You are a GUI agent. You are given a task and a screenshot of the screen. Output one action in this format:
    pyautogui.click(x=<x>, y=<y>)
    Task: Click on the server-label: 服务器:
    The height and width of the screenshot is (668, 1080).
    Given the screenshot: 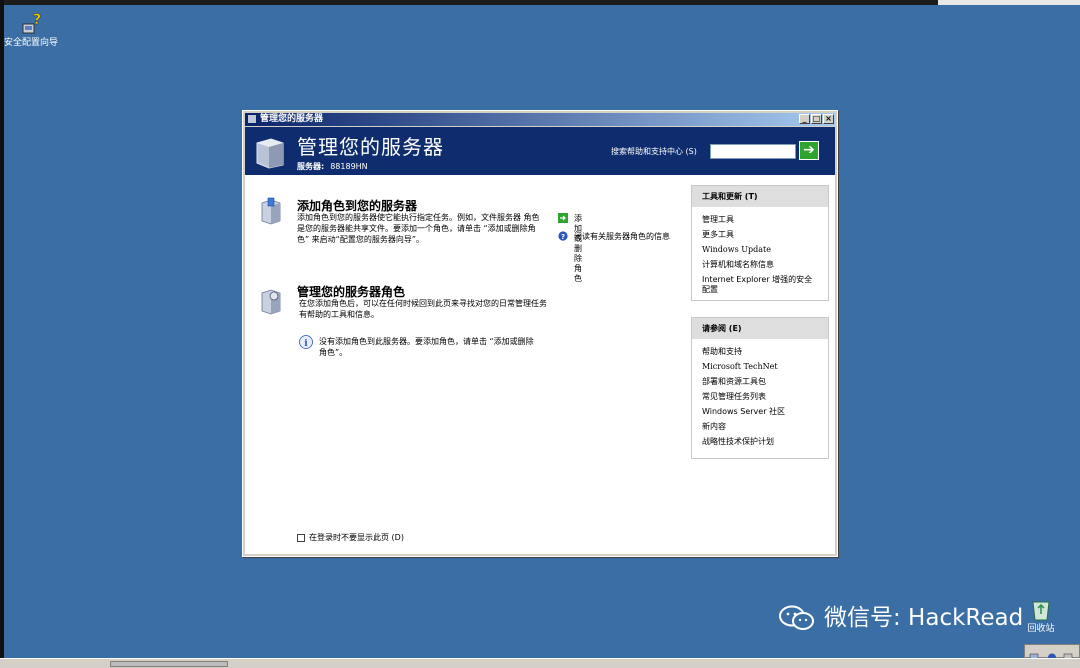 What is the action you would take?
    pyautogui.click(x=311, y=166)
    